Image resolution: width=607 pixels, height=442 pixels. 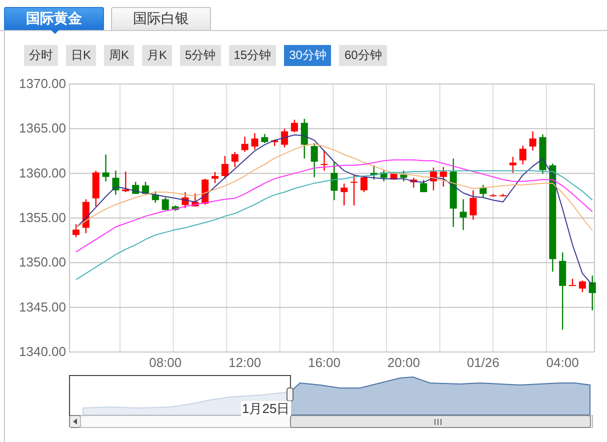 I want to click on period-button: 月K, so click(x=157, y=55).